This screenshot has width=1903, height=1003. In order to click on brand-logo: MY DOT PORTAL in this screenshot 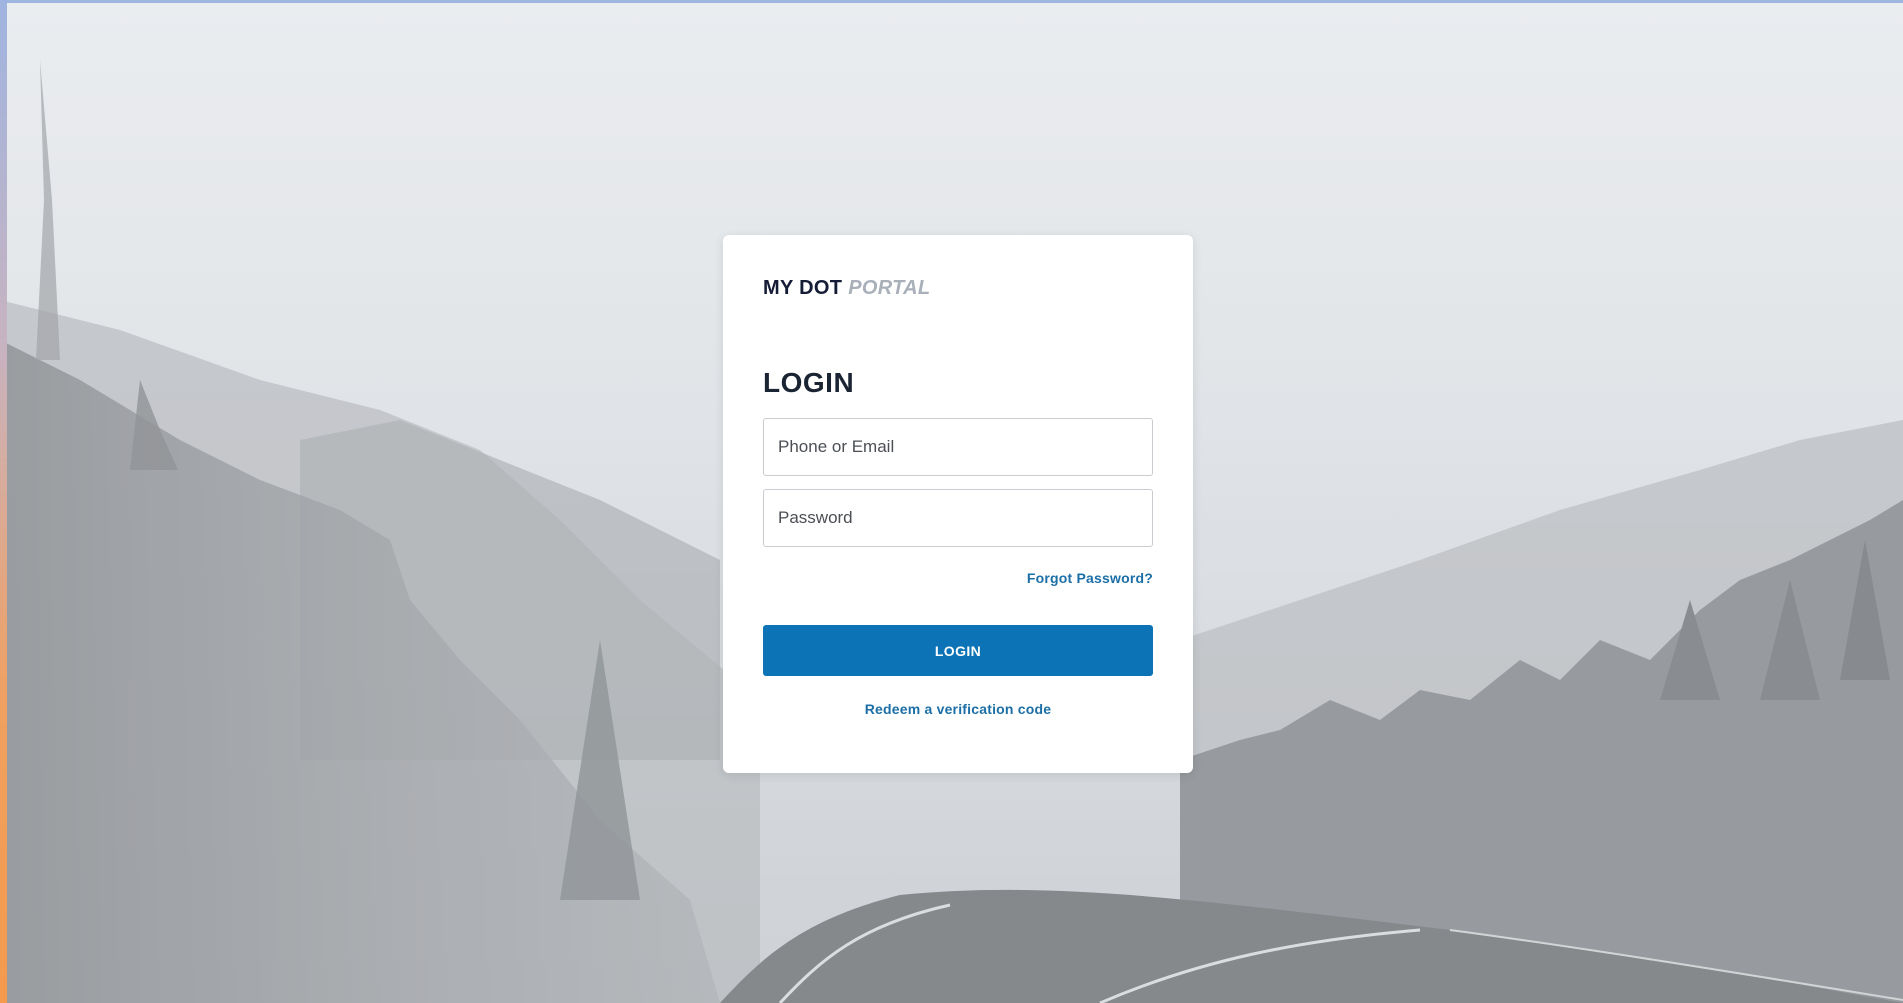, I will do `click(846, 288)`.